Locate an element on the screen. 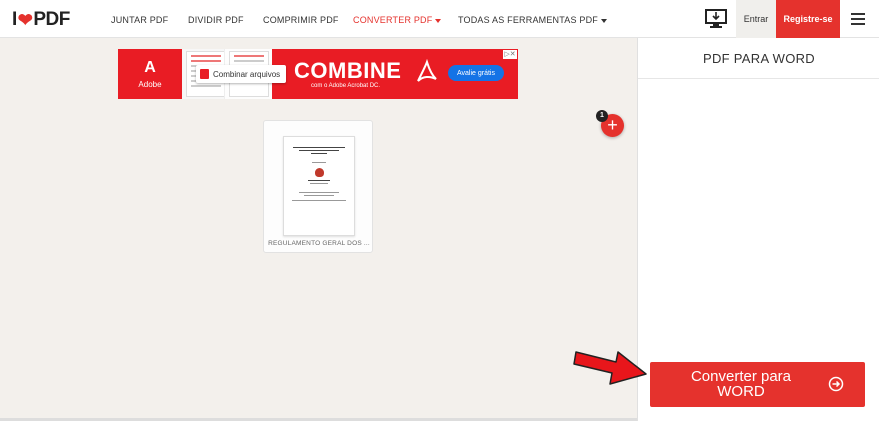 The height and width of the screenshot is (421, 879). pdf-thumbnail is located at coordinates (319, 186).